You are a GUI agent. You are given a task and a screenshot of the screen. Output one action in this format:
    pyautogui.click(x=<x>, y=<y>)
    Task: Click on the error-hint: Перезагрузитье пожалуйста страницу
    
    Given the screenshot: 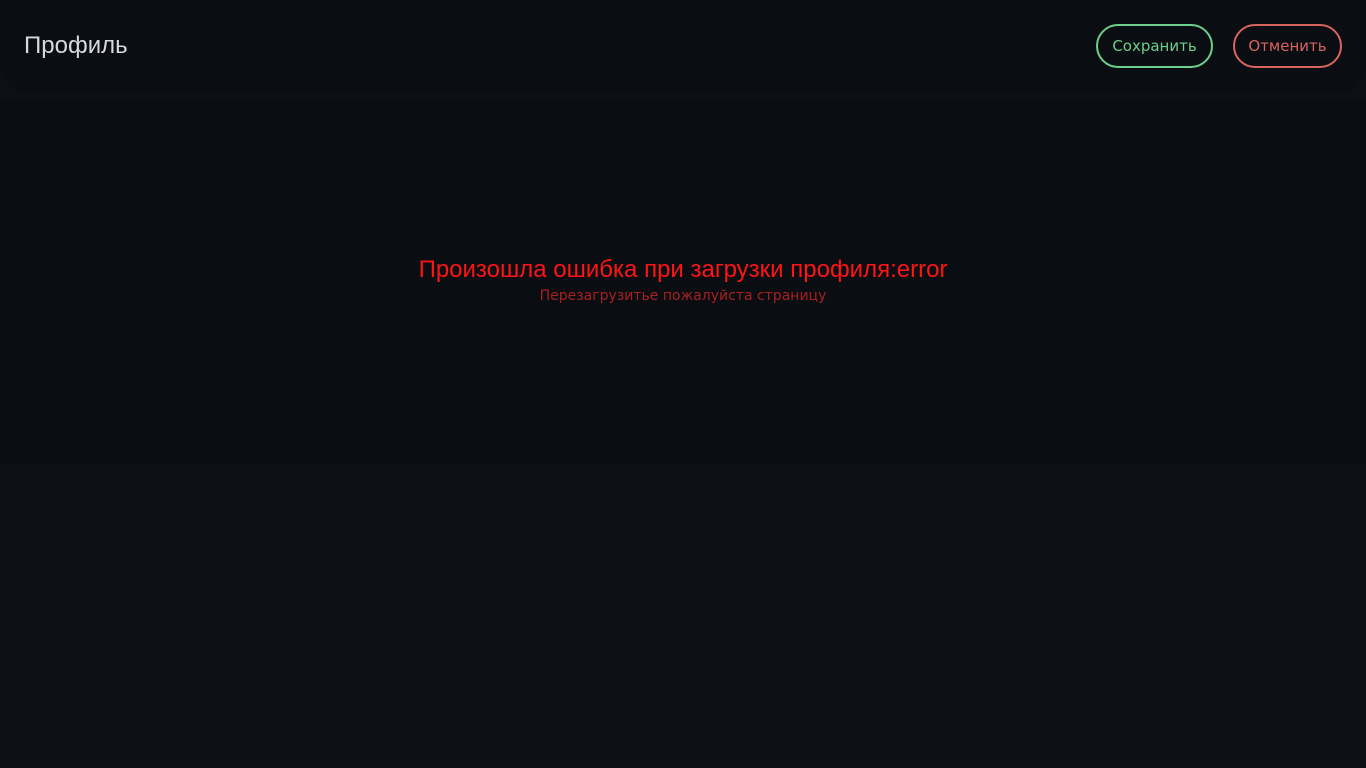 What is the action you would take?
    pyautogui.click(x=683, y=296)
    